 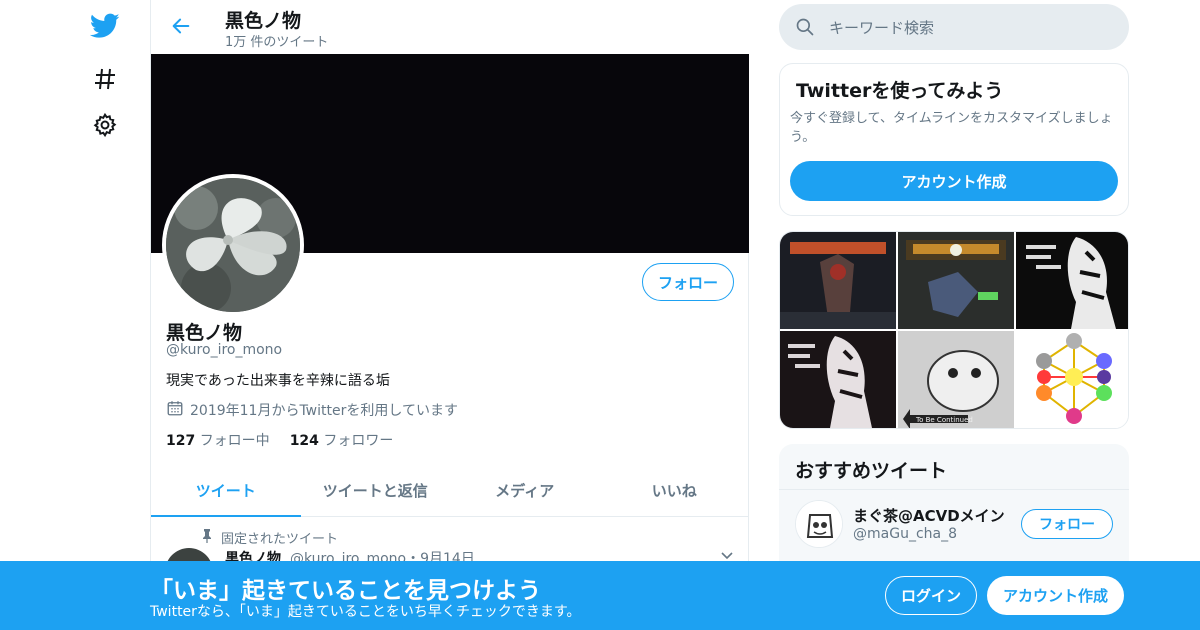 I want to click on recommended-user-name: まぐ茶@ACVDメイン, so click(x=929, y=515).